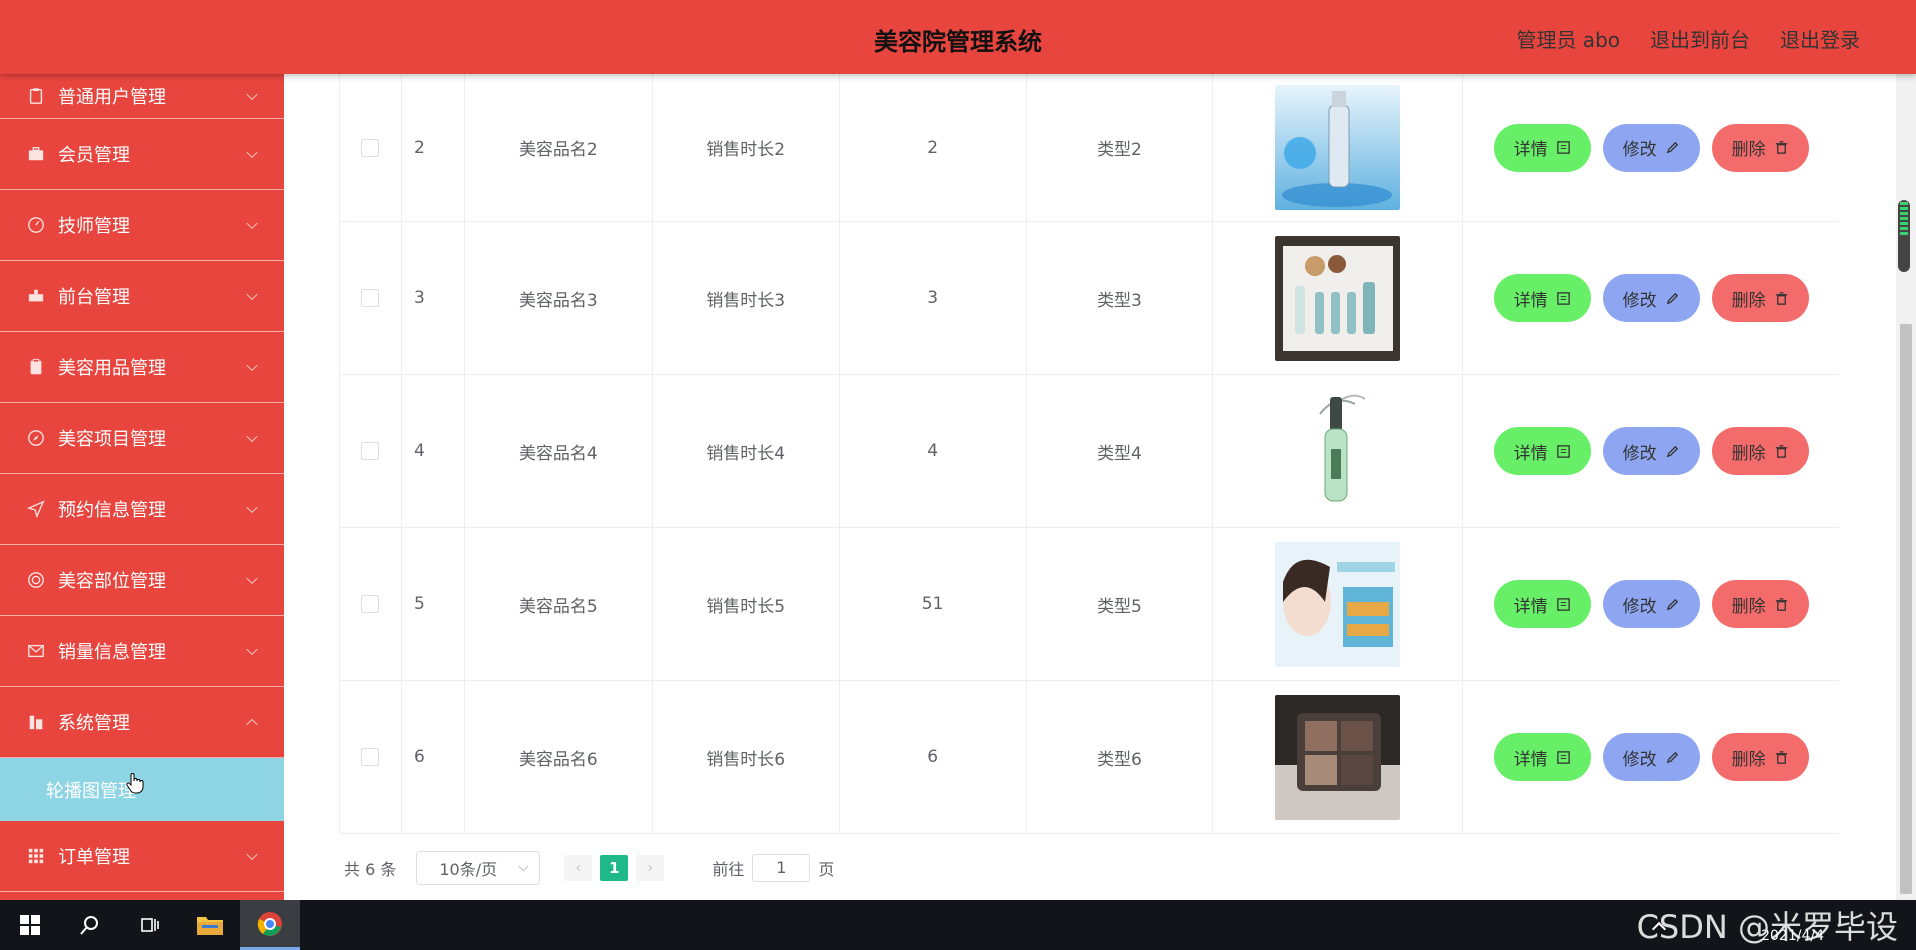 This screenshot has height=950, width=1916. What do you see at coordinates (746, 298) in the screenshot?
I see `sales-duration: 销售时长3` at bounding box center [746, 298].